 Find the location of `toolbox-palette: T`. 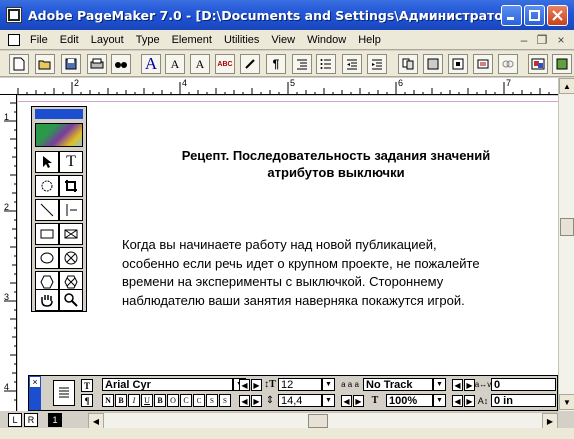

toolbox-palette: T is located at coordinates (59, 209).